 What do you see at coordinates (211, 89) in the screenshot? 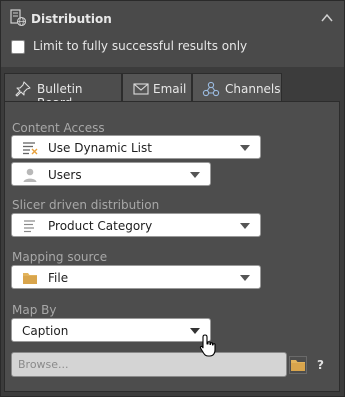
I see `channels-icon` at bounding box center [211, 89].